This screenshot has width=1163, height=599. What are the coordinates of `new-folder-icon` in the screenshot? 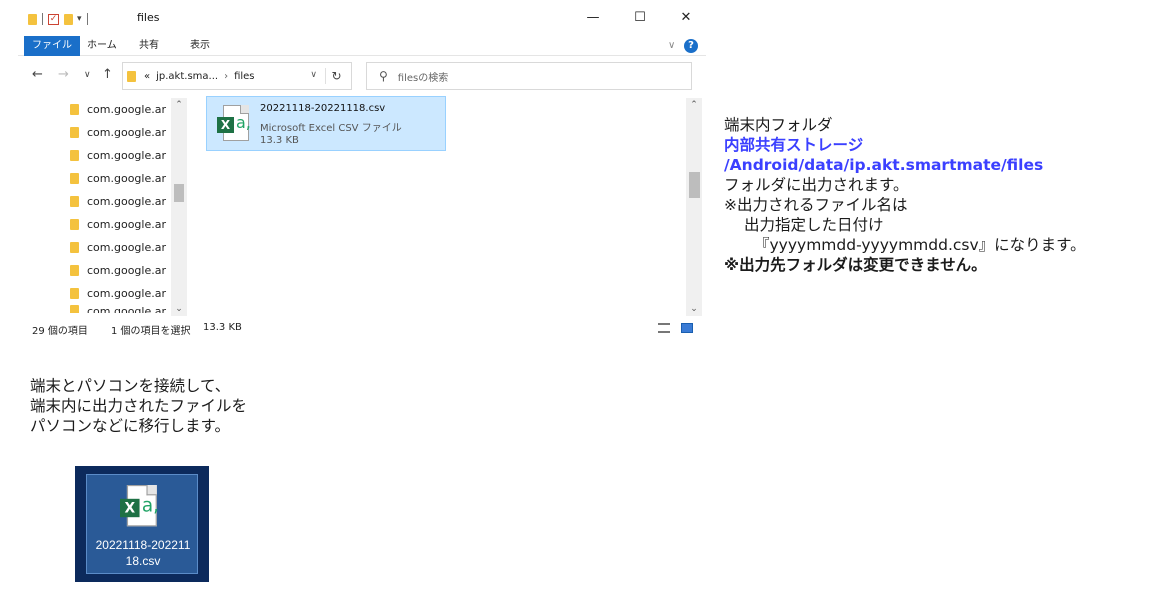 It's located at (68, 19).